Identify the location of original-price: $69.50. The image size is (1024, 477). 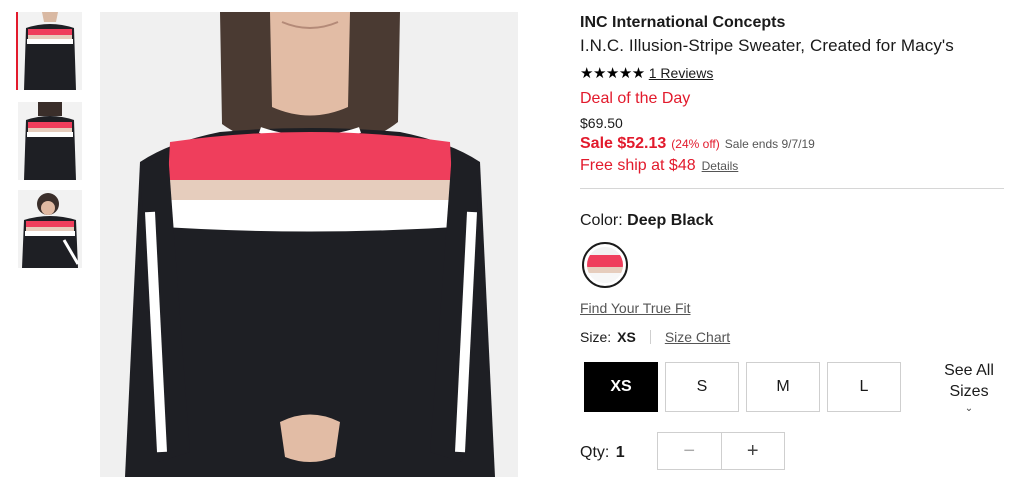
(601, 123).